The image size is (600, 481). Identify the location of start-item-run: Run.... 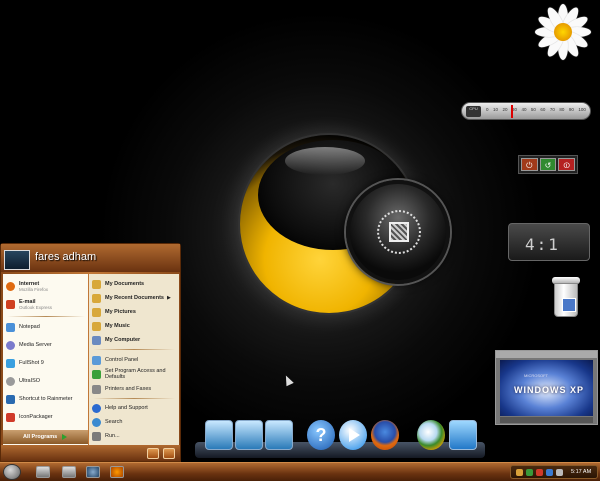
(106, 436).